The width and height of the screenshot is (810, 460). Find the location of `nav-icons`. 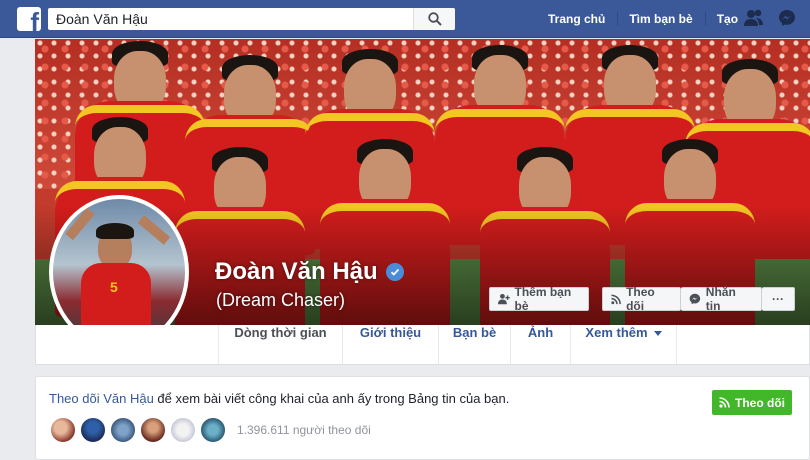

nav-icons is located at coordinates (770, 18).